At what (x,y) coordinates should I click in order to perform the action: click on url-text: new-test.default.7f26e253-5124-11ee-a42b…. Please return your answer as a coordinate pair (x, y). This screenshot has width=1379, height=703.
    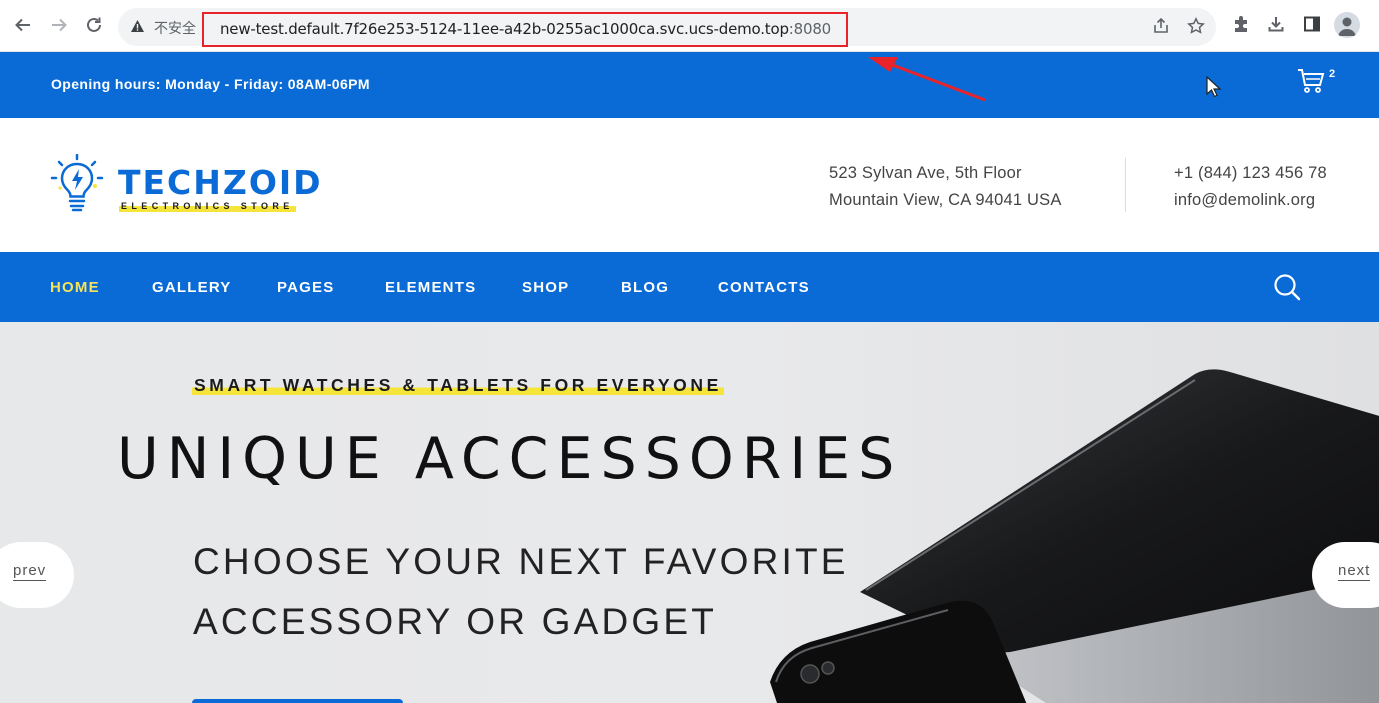
    Looking at the image, I should click on (525, 29).